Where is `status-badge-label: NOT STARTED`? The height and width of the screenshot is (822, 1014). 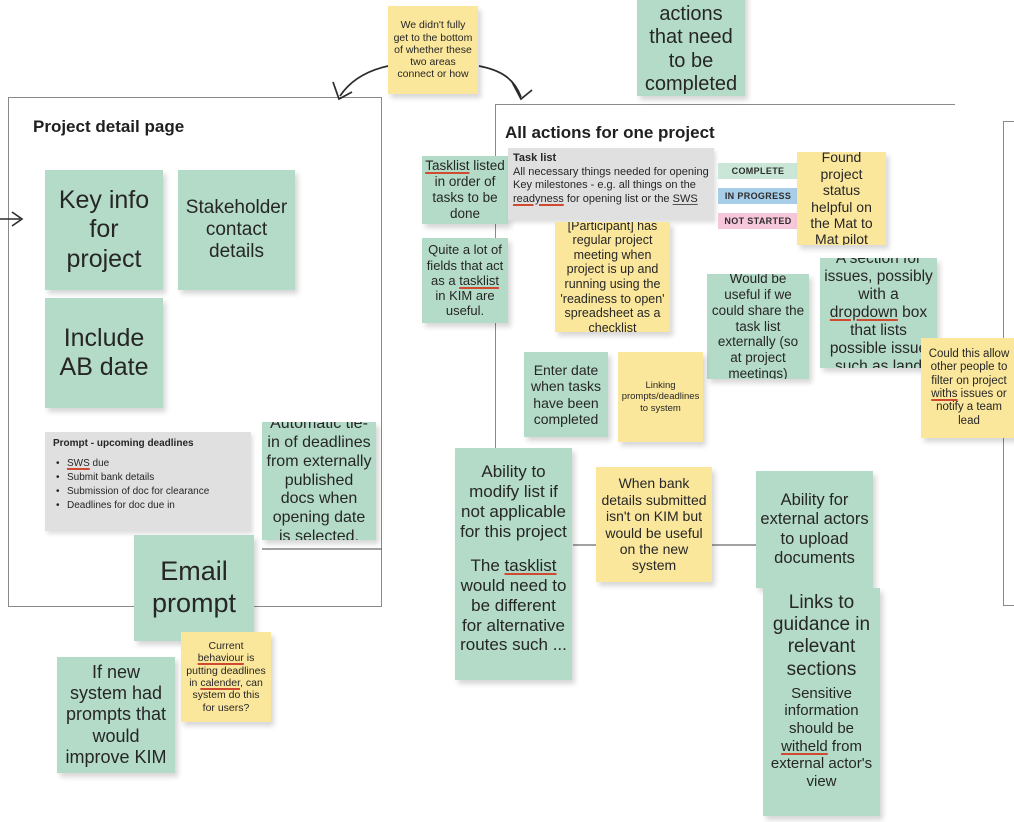
status-badge-label: NOT STARTED is located at coordinates (758, 221).